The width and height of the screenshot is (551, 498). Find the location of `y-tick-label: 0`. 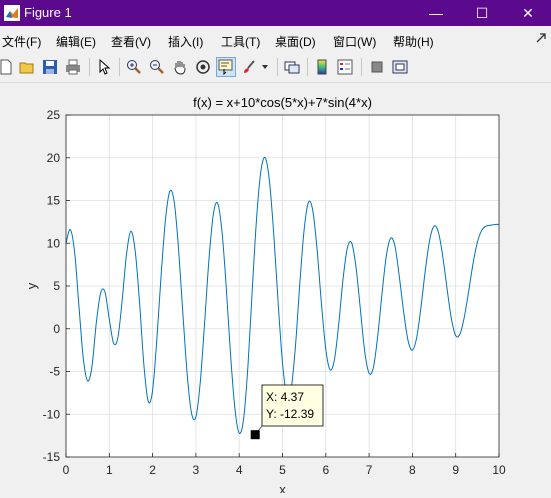

y-tick-label: 0 is located at coordinates (56, 329).